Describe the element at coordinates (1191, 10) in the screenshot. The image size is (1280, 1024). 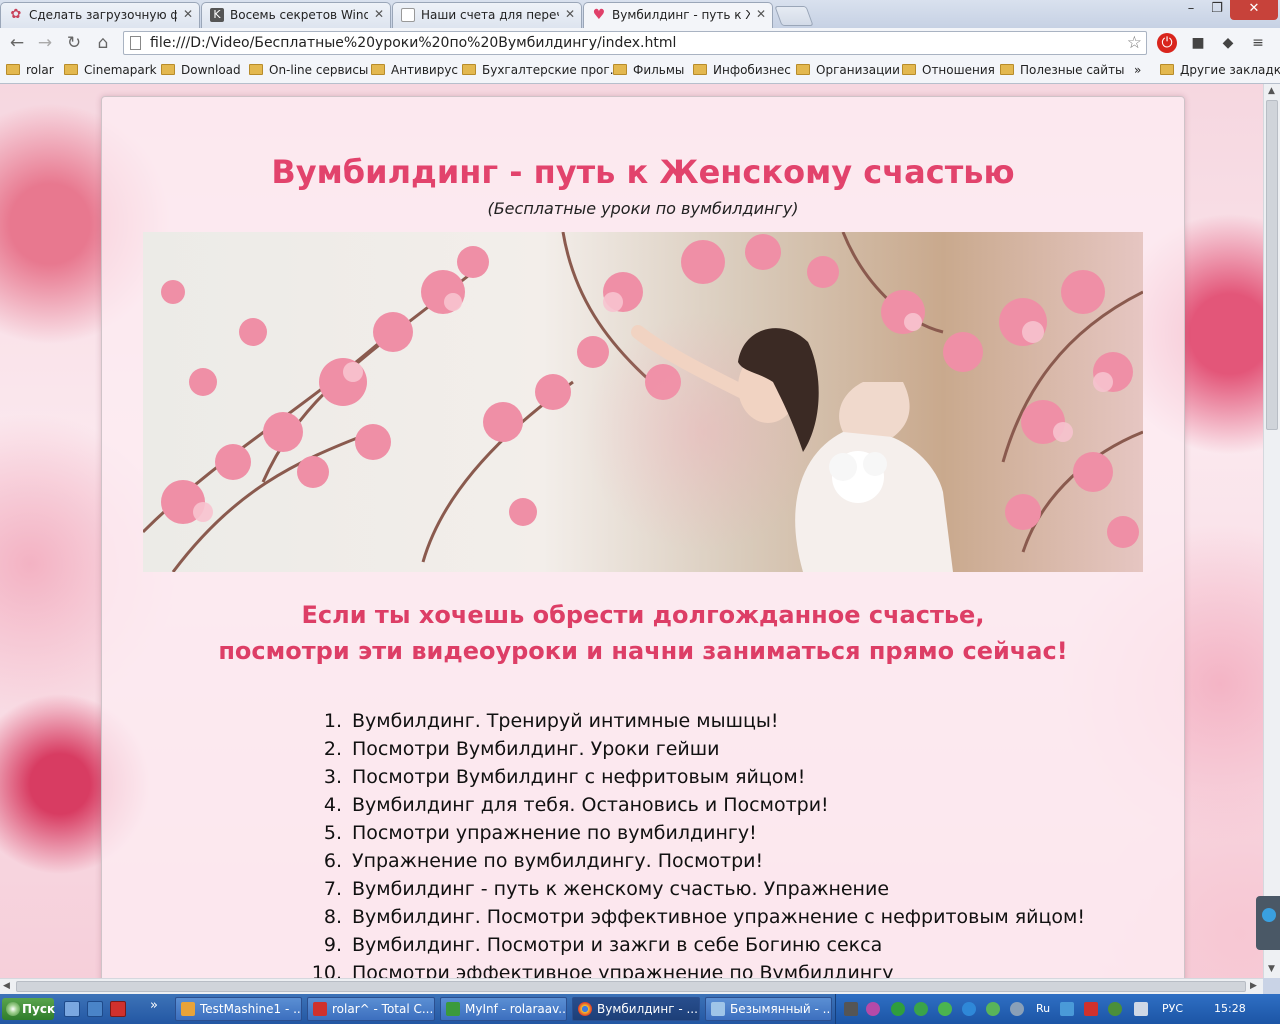
I see `minimize-icon: –` at that location.